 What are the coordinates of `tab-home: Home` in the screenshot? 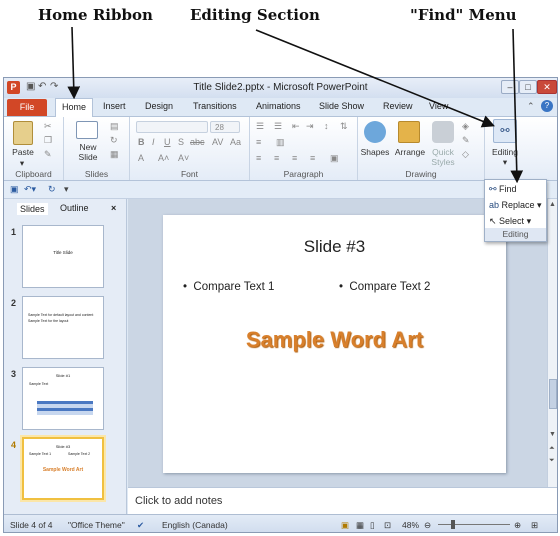 It's located at (74, 107).